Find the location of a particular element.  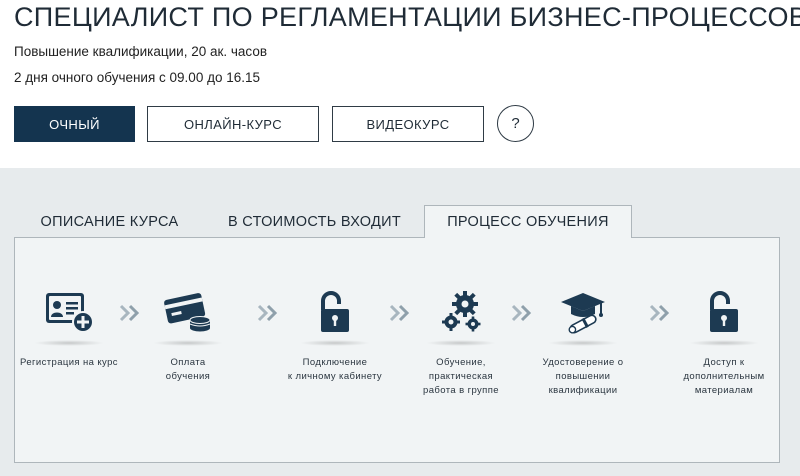

step-payment: Оплата обучения is located at coordinates (188, 337).